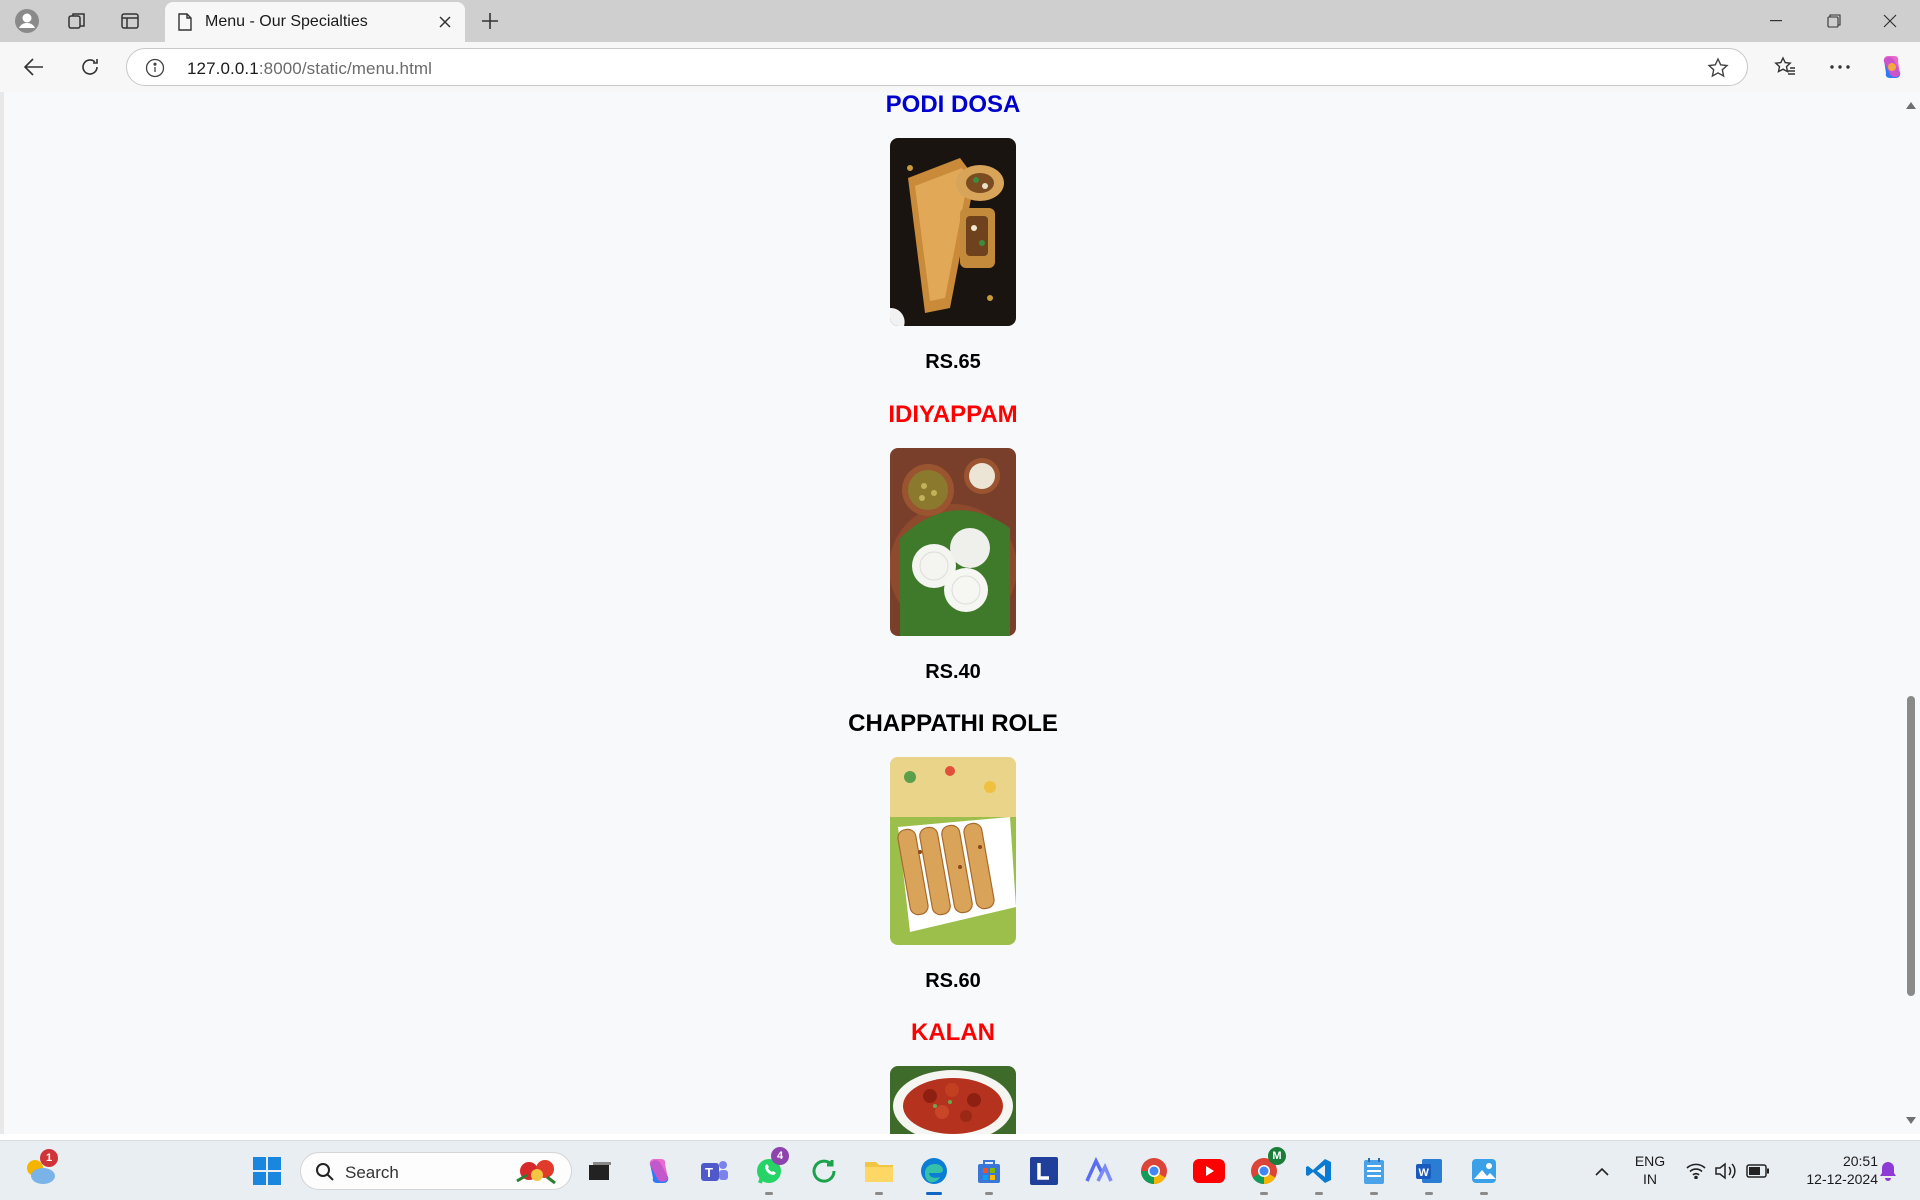 The width and height of the screenshot is (1920, 1200). I want to click on battery-icon, so click(1757, 1171).